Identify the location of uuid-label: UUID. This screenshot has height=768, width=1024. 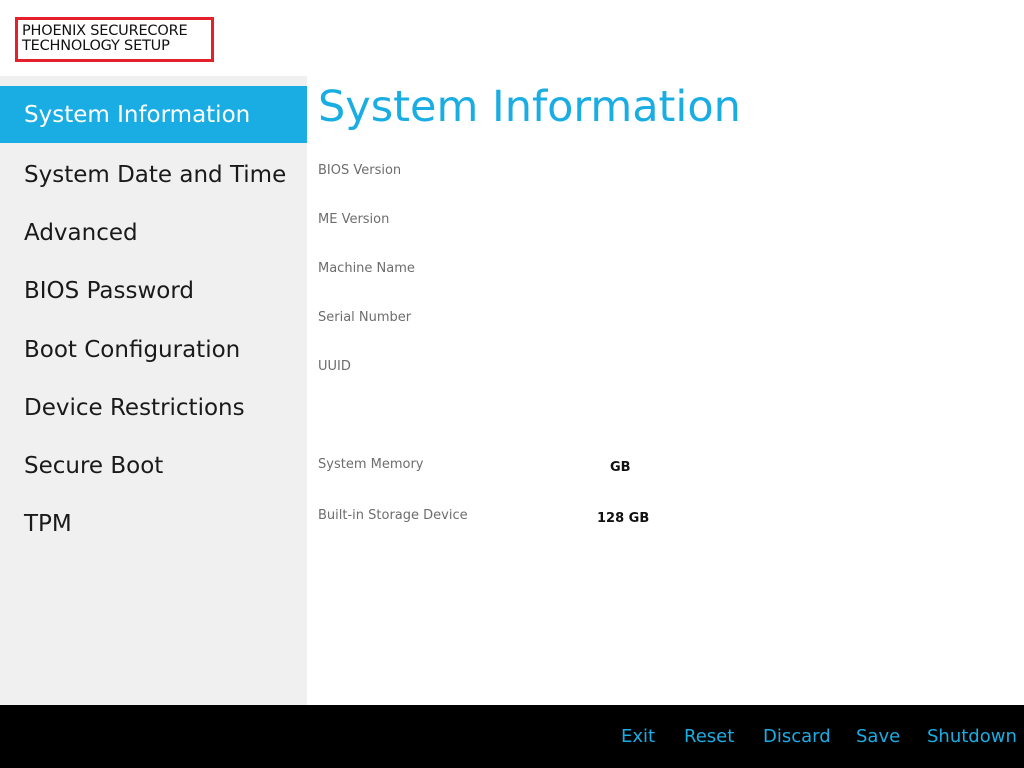
(334, 366).